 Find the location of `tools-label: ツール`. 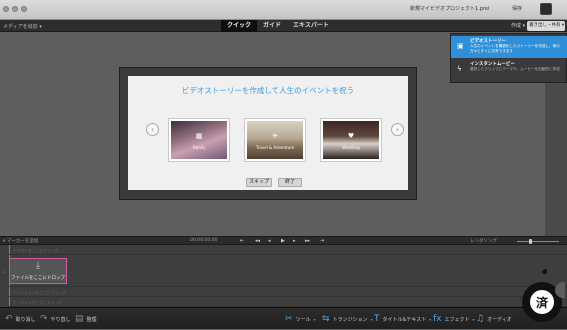

tools-label: ツール is located at coordinates (303, 319).